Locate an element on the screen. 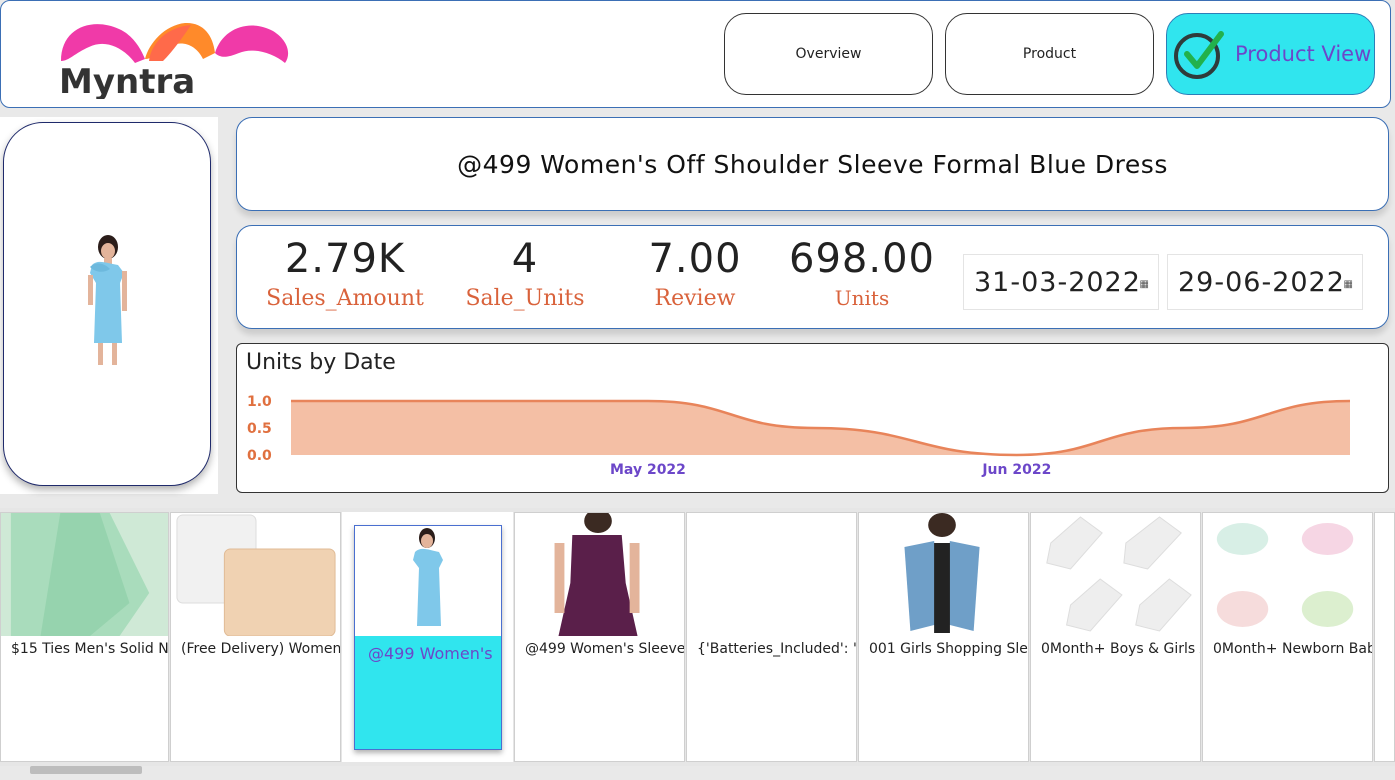 The height and width of the screenshot is (780, 1395). kpi-review: 7.00 Review is located at coordinates (695, 273).